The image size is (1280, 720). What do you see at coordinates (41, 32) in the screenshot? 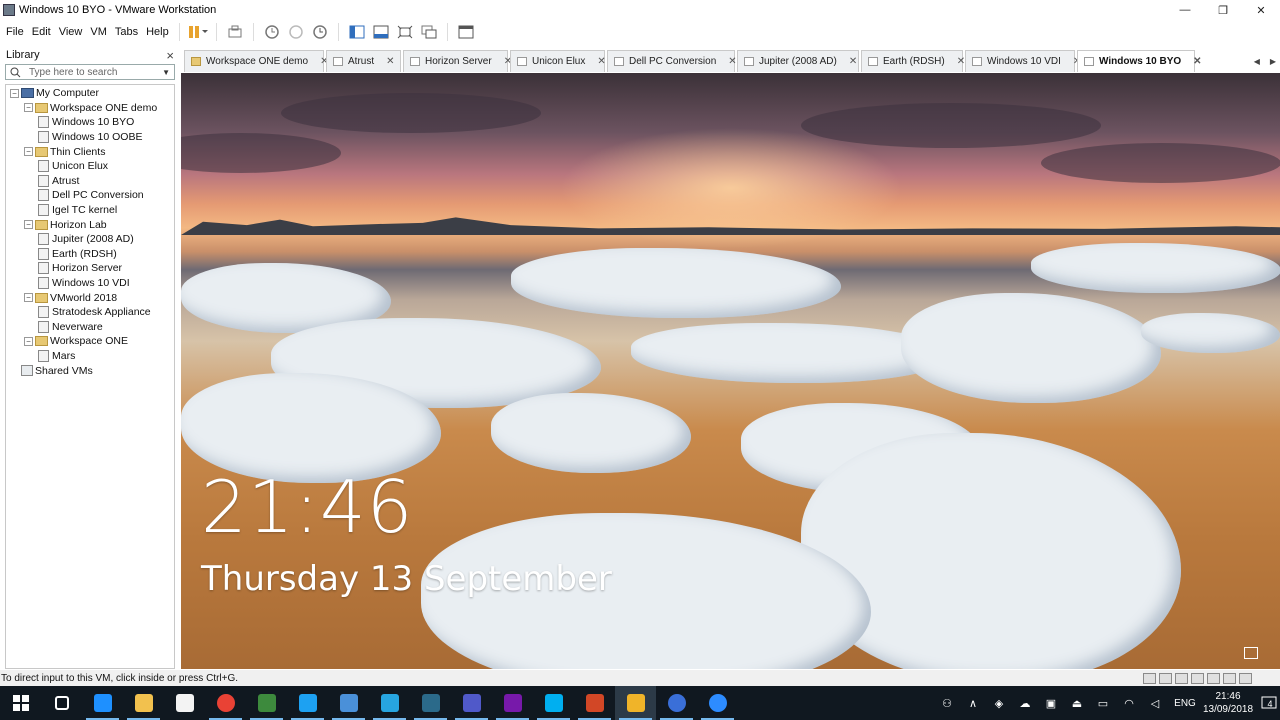
I see `menu-edit: Edit` at bounding box center [41, 32].